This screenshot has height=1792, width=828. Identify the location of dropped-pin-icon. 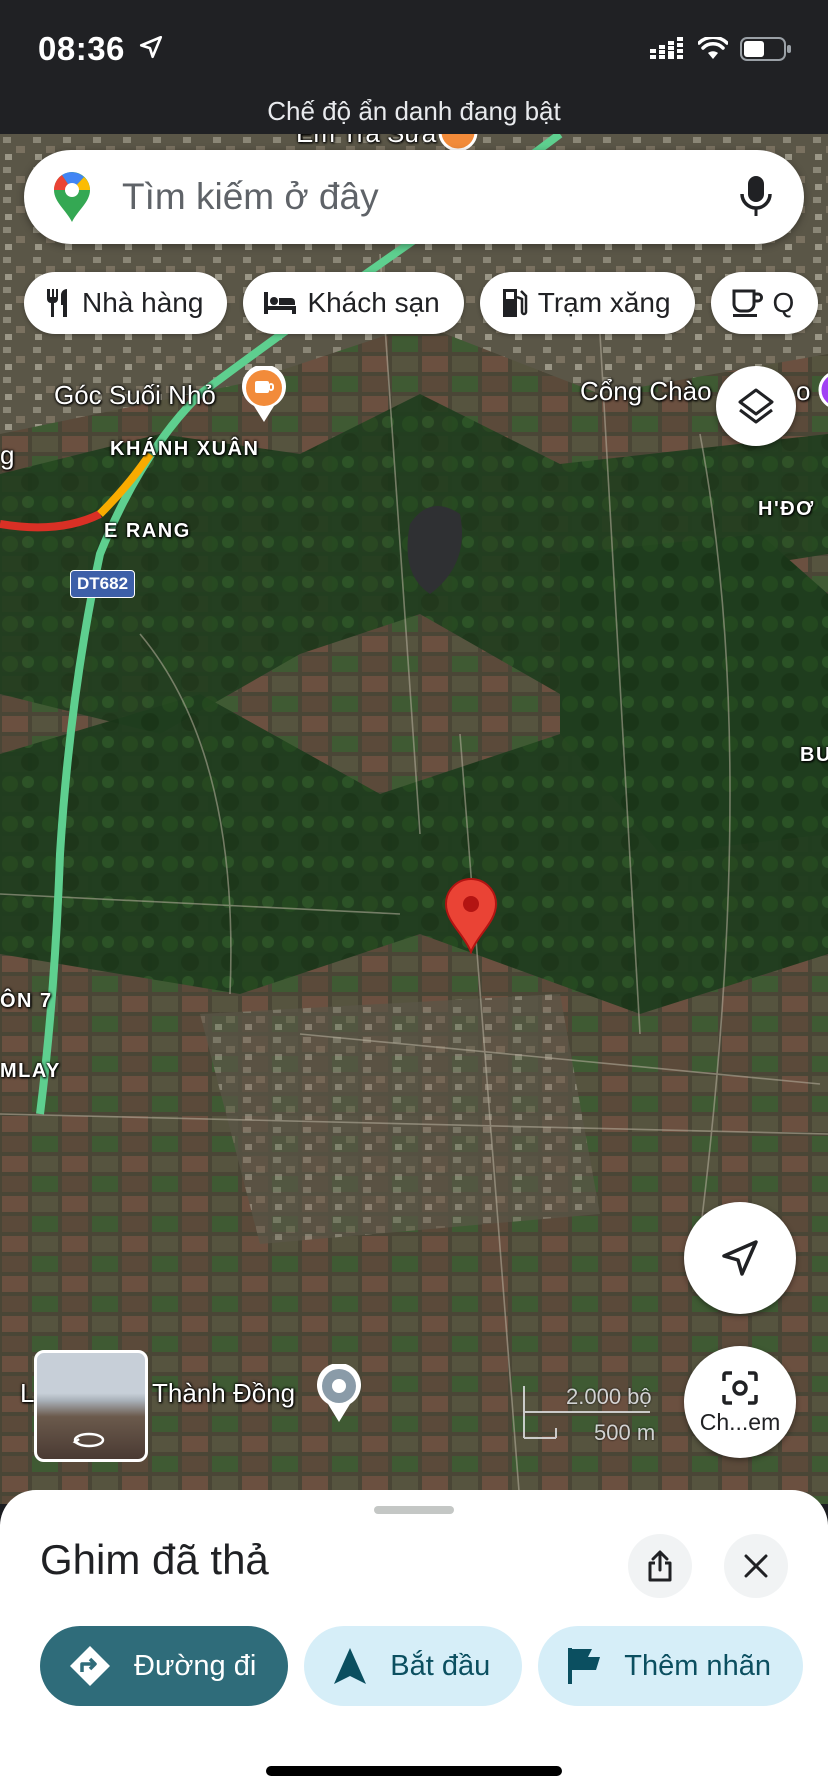
(471, 916).